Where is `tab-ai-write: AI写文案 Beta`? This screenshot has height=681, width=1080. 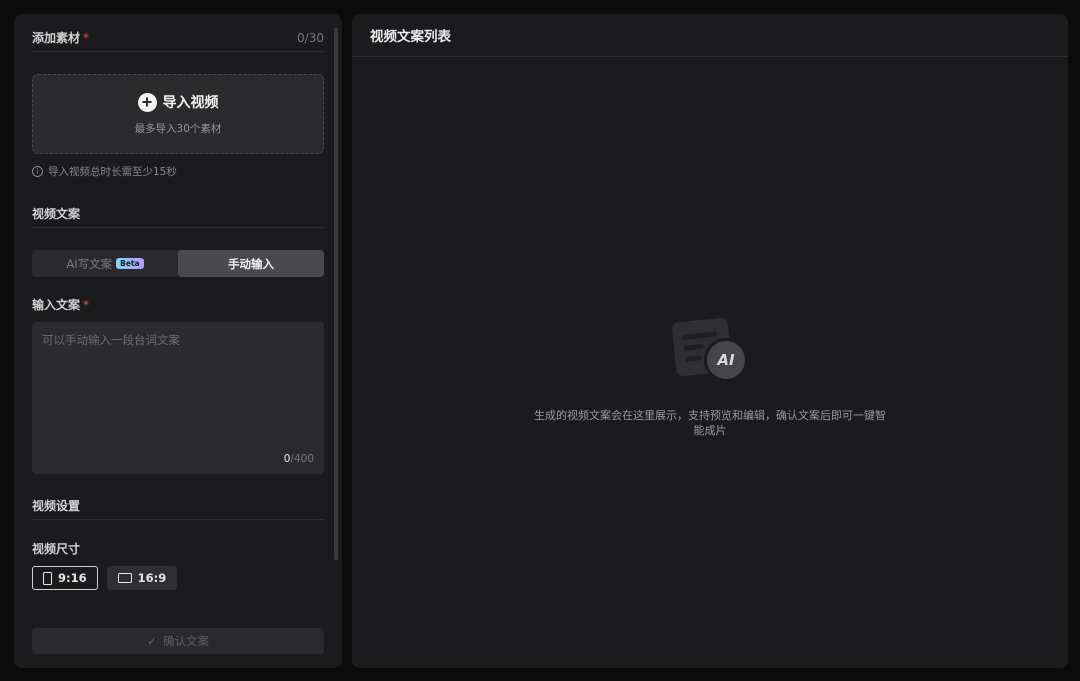 tab-ai-write: AI写文案 Beta is located at coordinates (105, 263).